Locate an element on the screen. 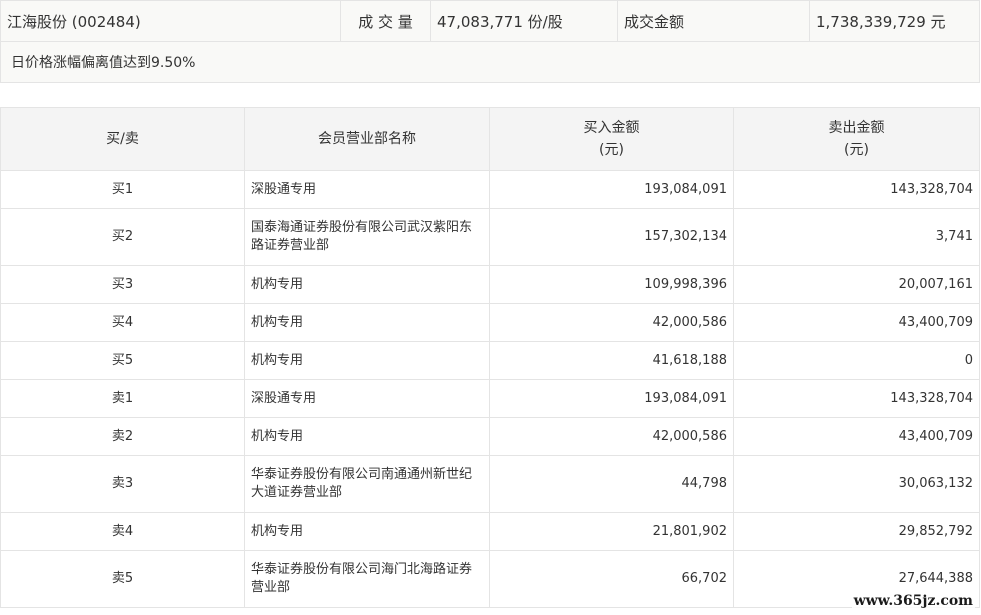  volume-value: 47,083,771 份/股 is located at coordinates (524, 21).